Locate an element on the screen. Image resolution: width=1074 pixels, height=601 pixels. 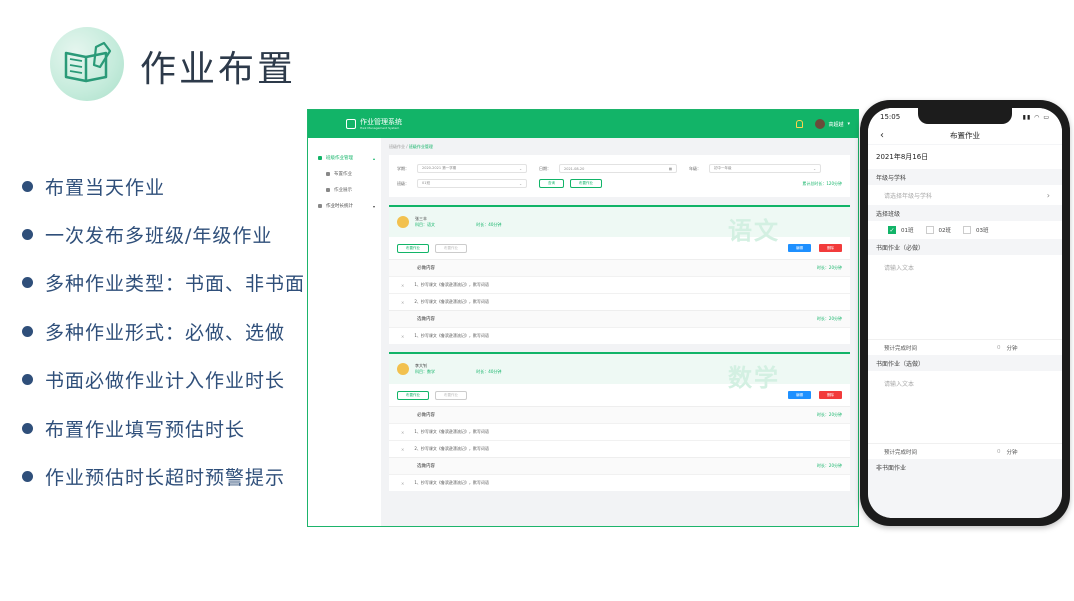
feature-item: 多种作业形式：必做、选做 is located at coordinates (163, 331).